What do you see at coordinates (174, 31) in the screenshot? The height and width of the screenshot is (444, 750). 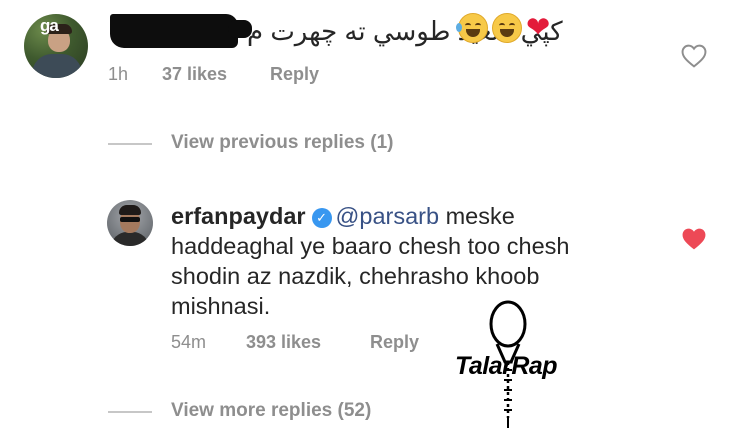 I see `redacted-username` at bounding box center [174, 31].